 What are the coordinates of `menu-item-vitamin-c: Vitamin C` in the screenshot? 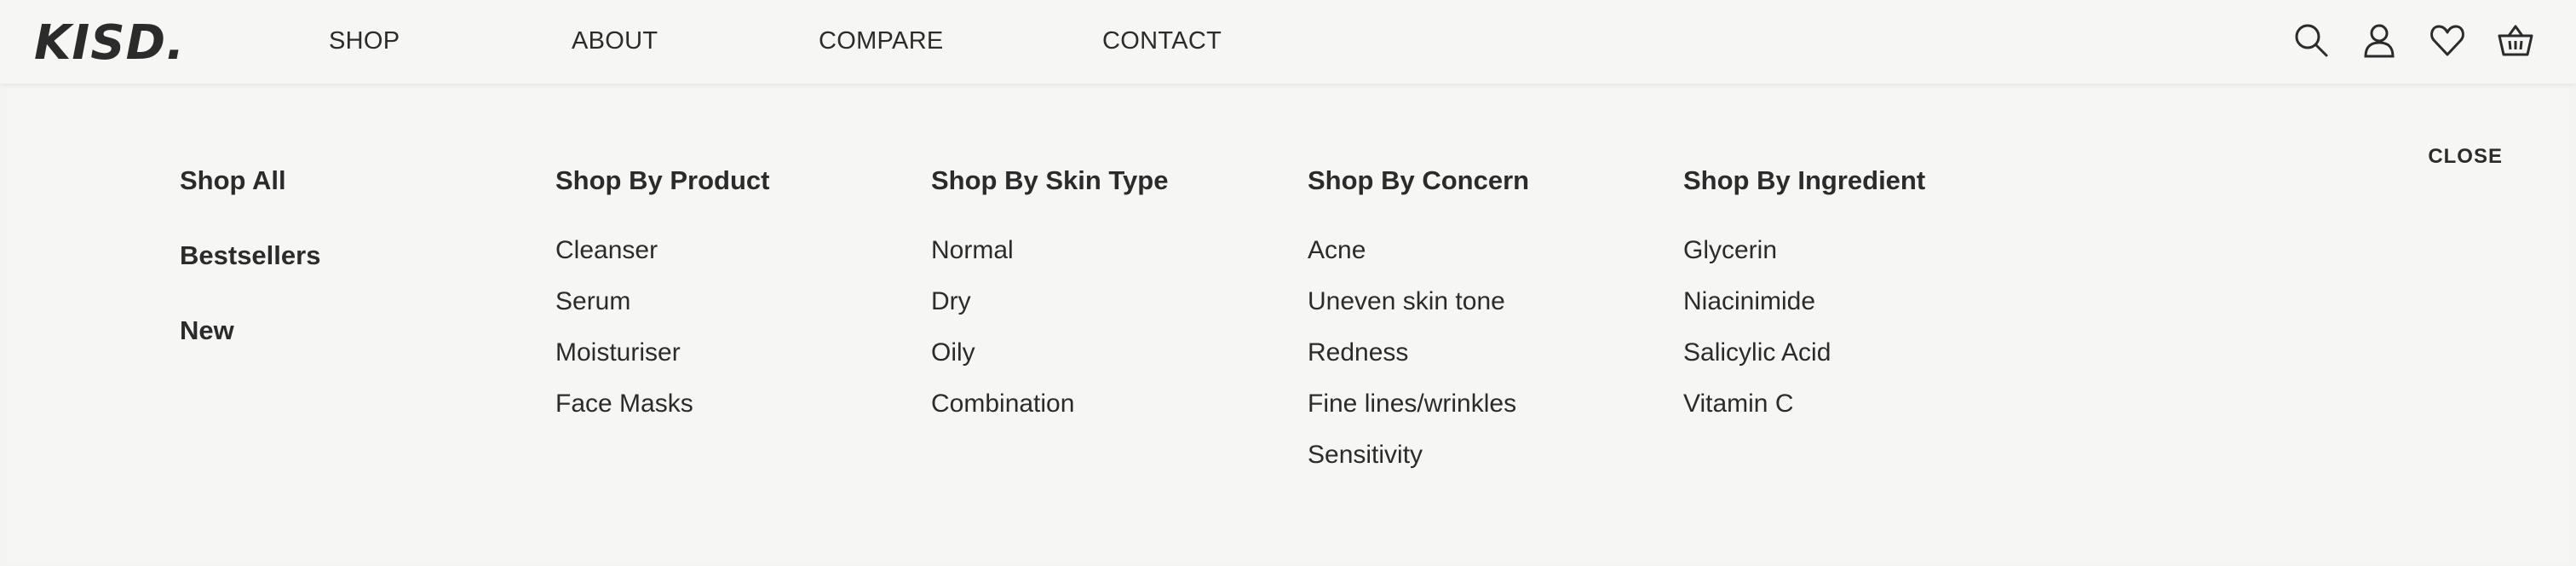 It's located at (1804, 404).